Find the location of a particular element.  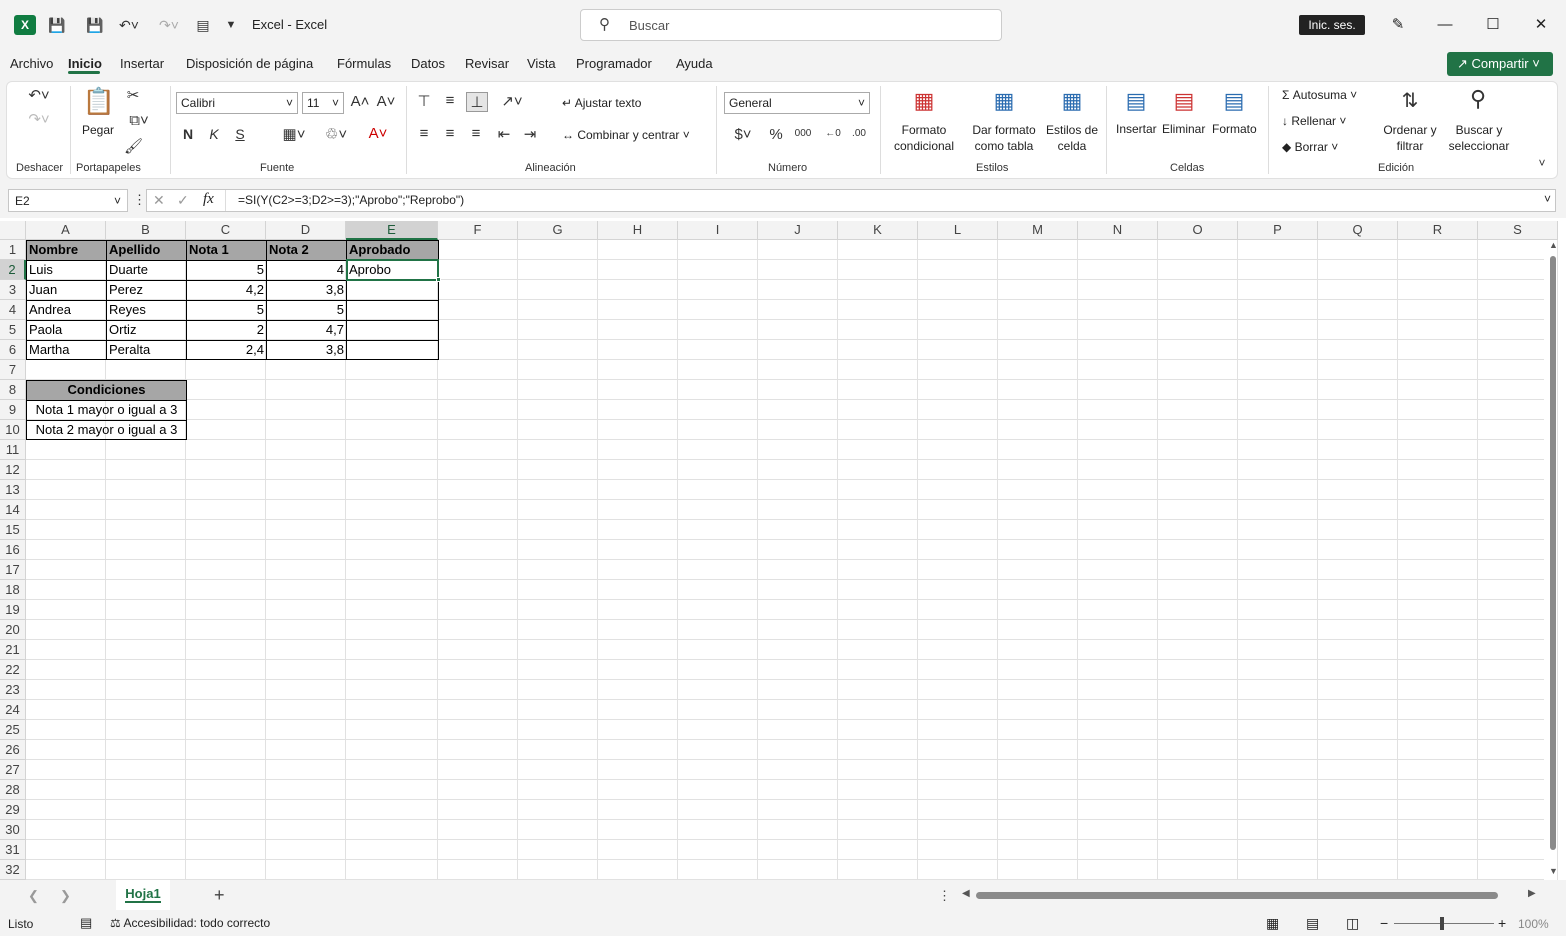

insert-cells-icon: ▤ is located at coordinates (1136, 101).